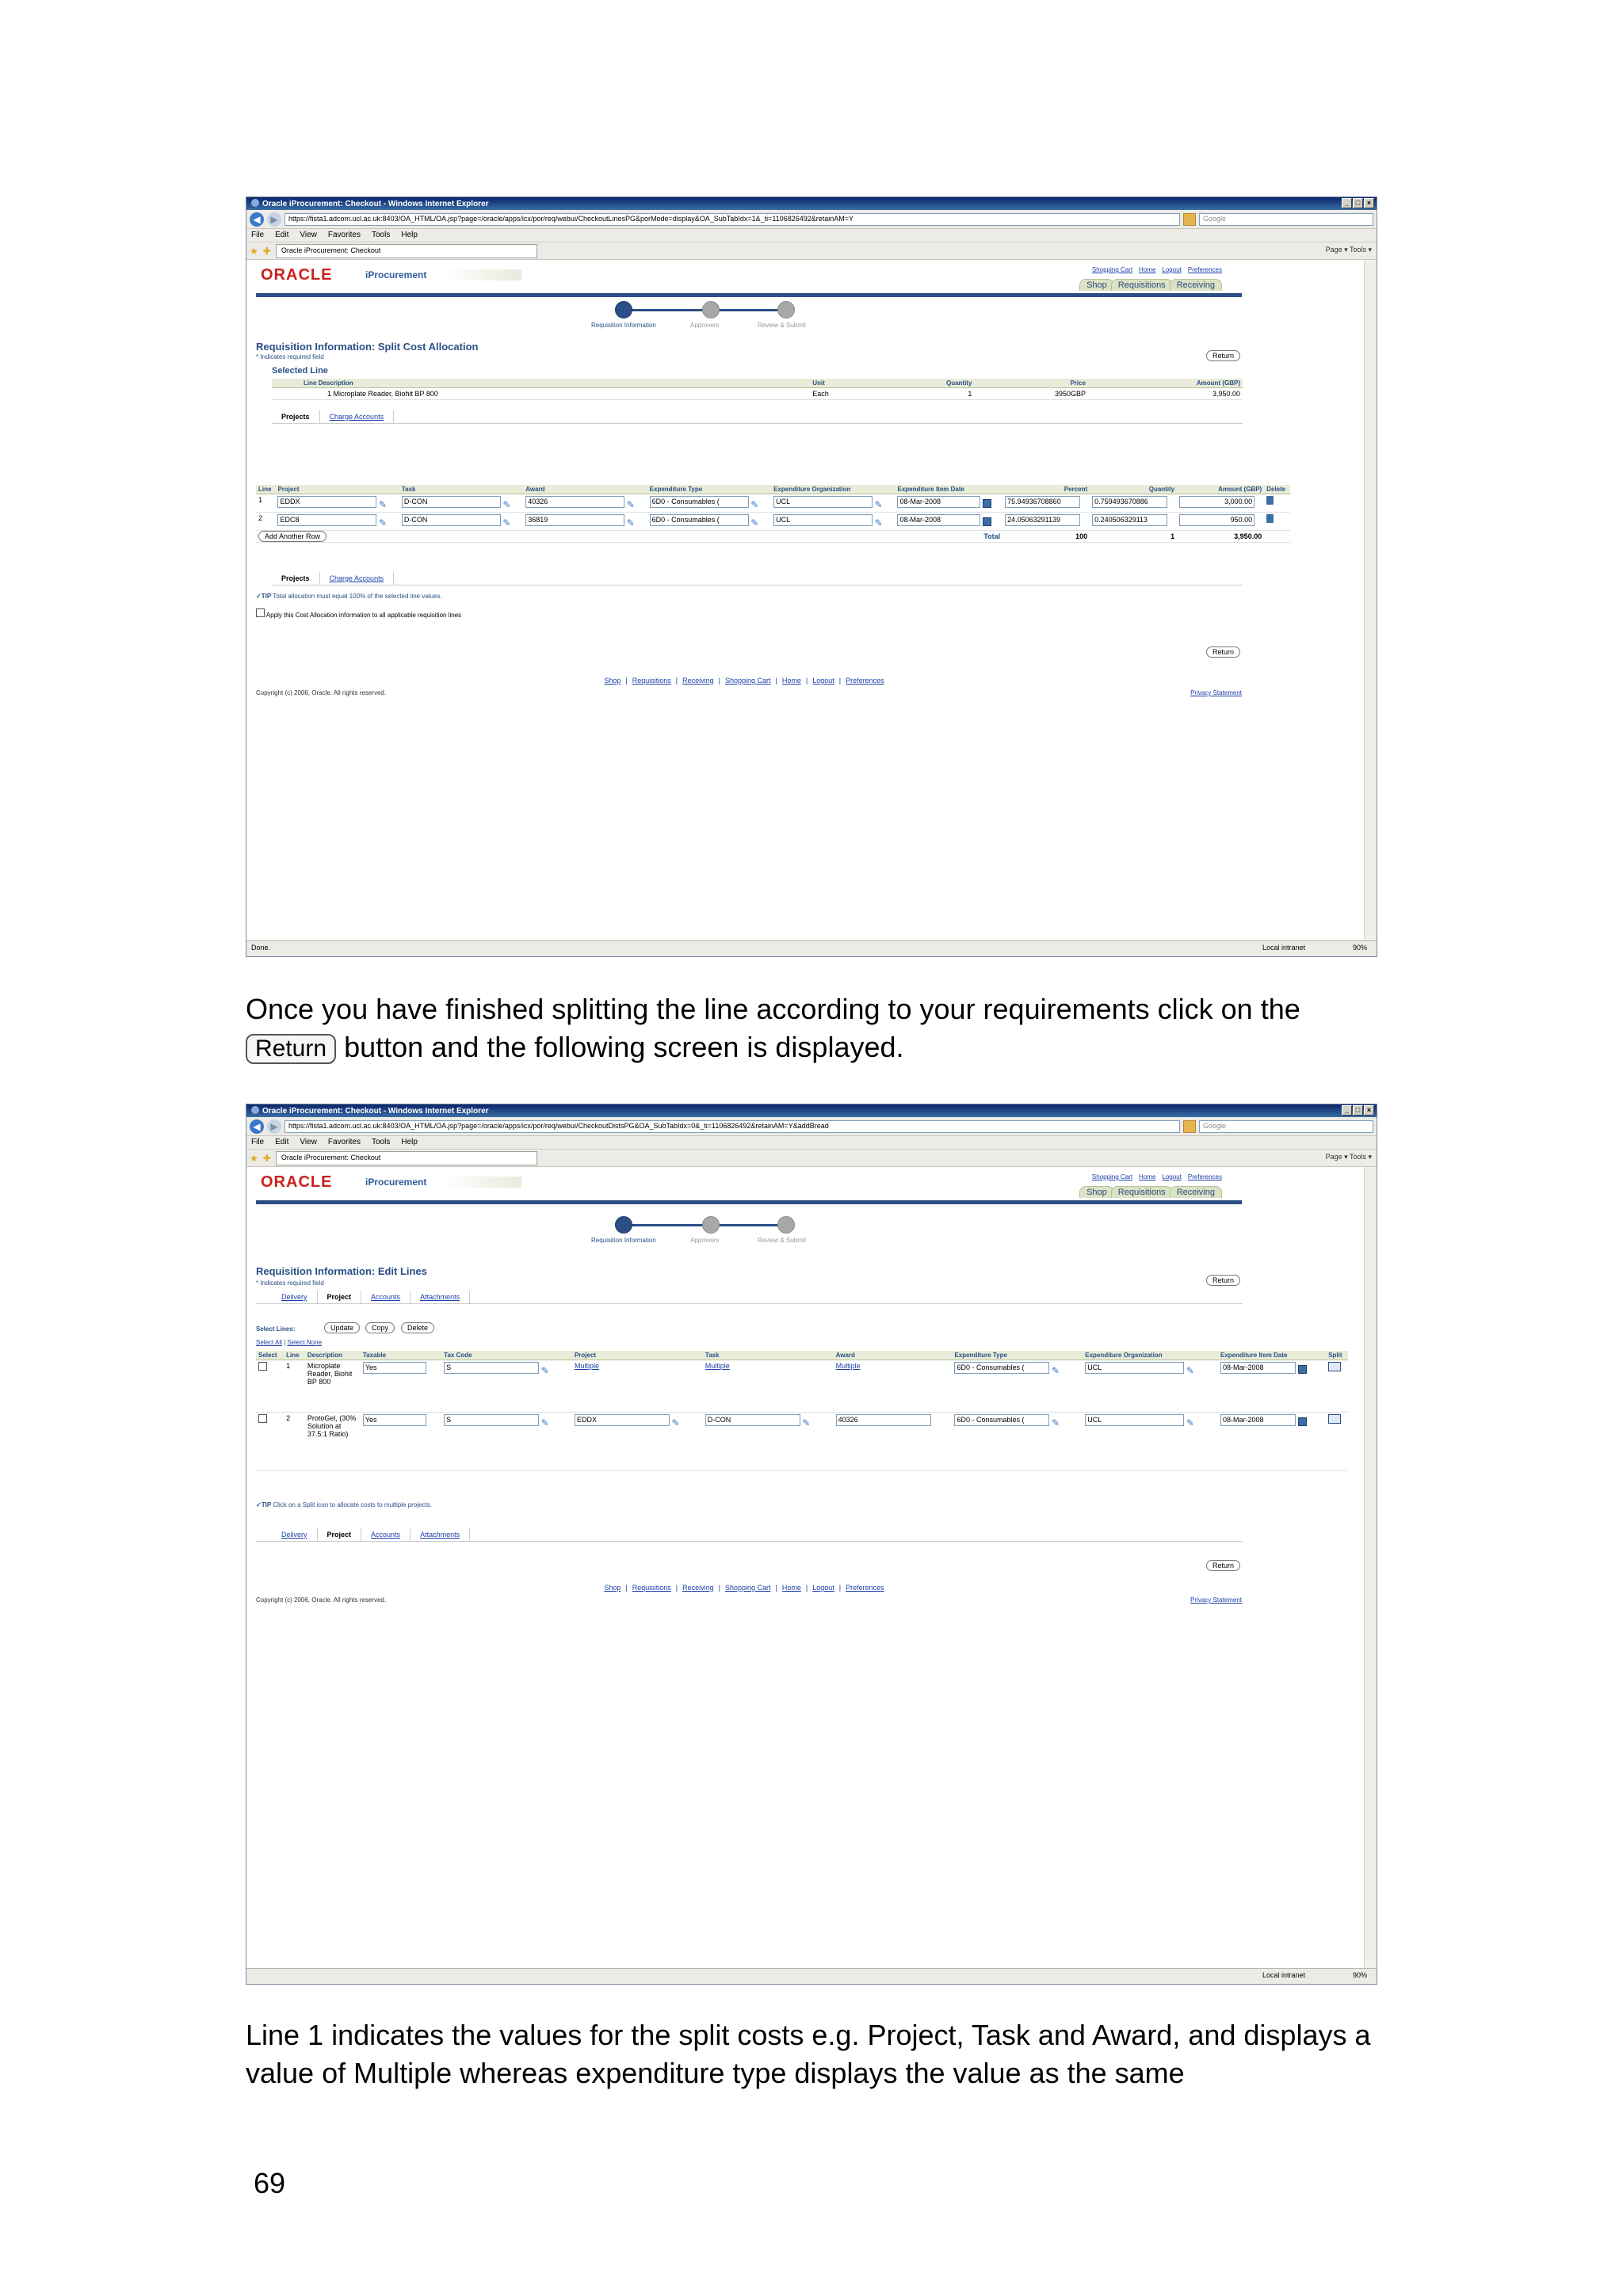  Describe the element at coordinates (254, 251) in the screenshot. I see `favorites-star-icon: ★` at that location.